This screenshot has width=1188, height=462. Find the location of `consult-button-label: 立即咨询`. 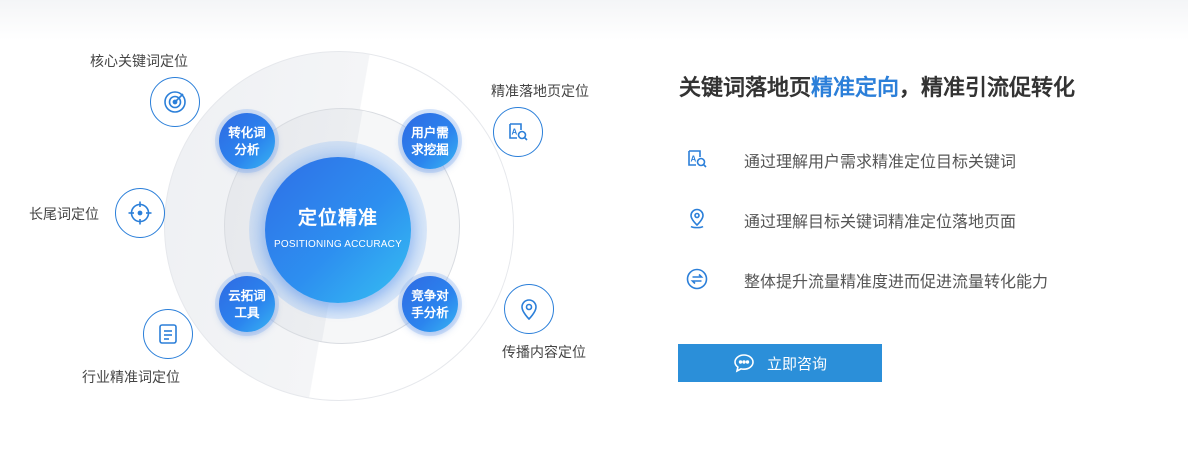

consult-button-label: 立即咨询 is located at coordinates (796, 363).